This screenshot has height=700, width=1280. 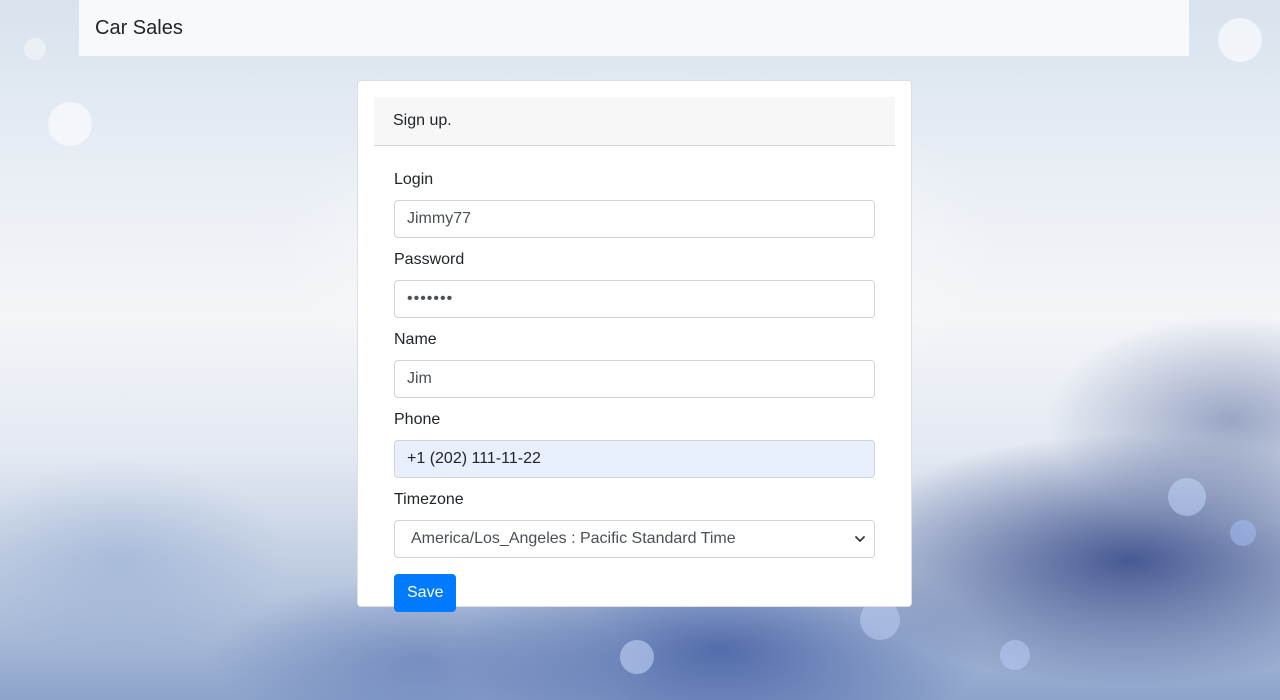 I want to click on save-button: Save, so click(x=425, y=593).